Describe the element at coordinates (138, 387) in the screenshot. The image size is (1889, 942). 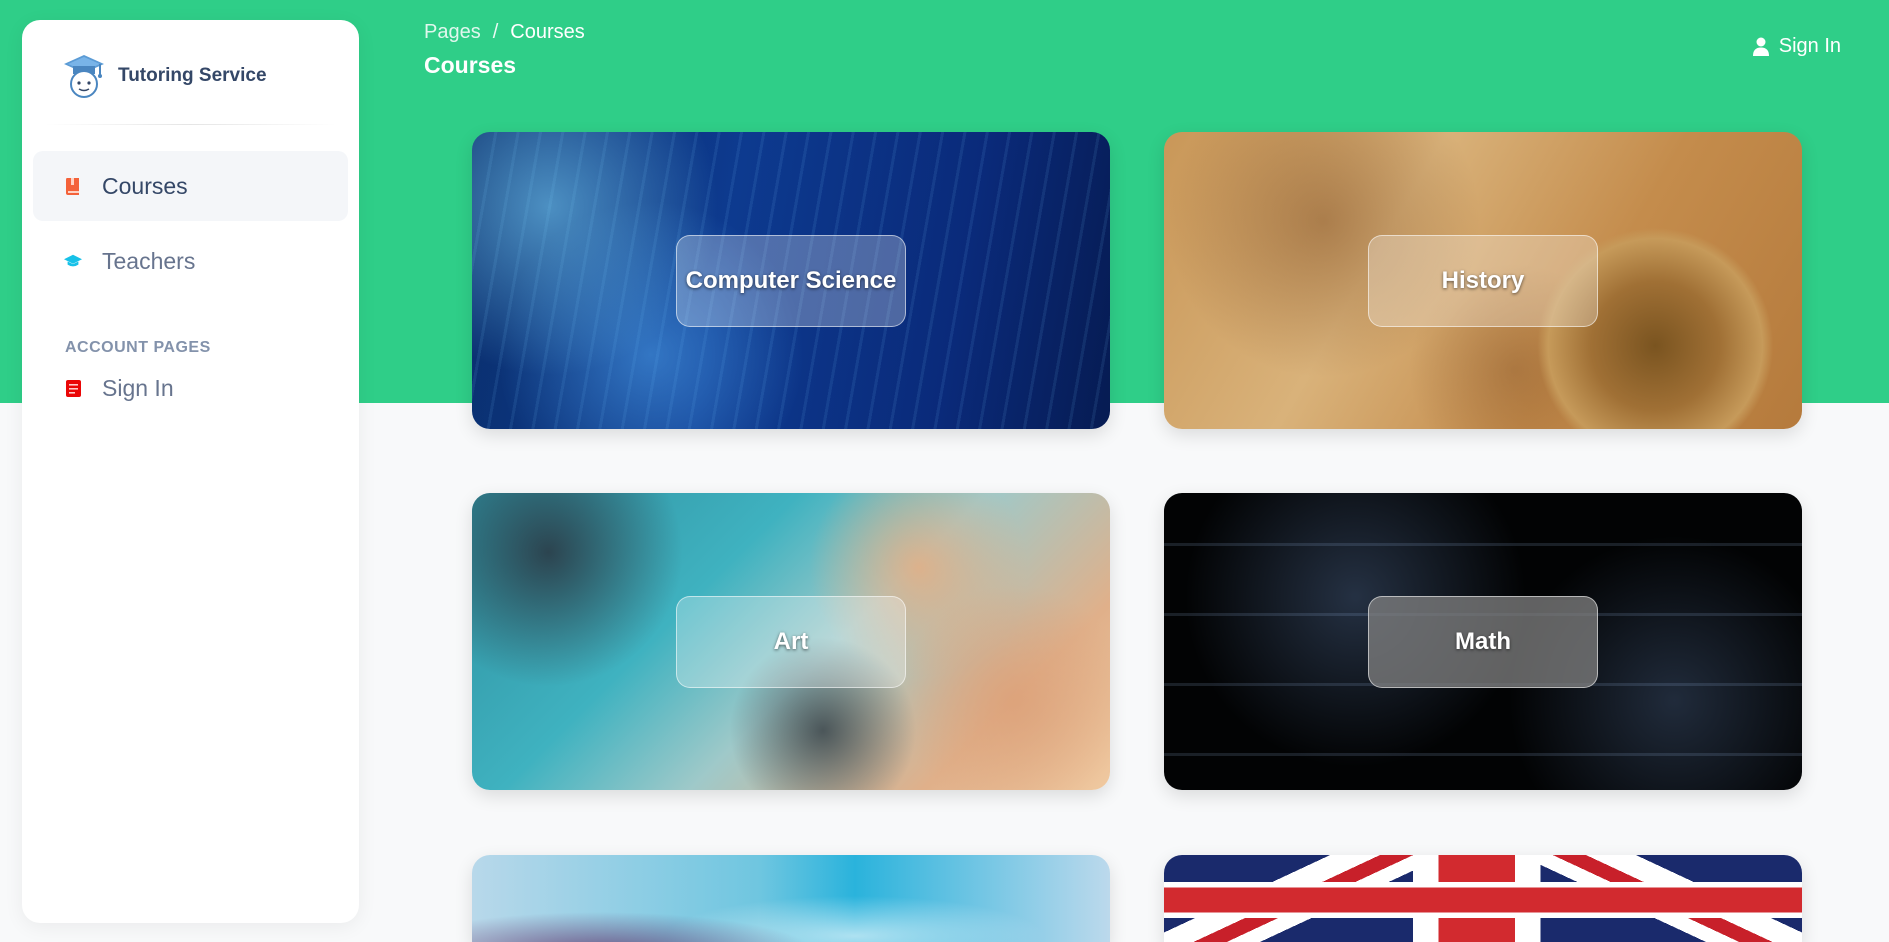
I see `sidebar-item-label: Sign In` at that location.